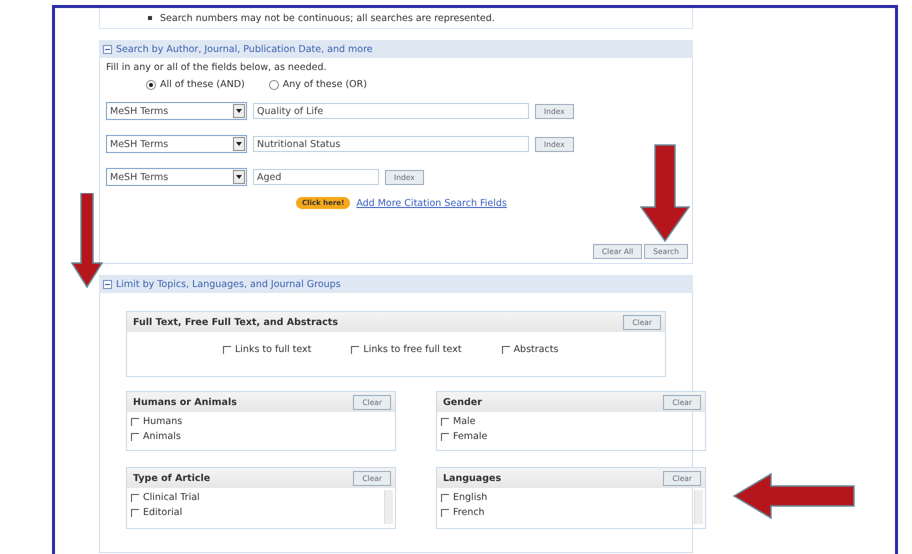  Describe the element at coordinates (150, 18) in the screenshot. I see `bullet-icon` at that location.